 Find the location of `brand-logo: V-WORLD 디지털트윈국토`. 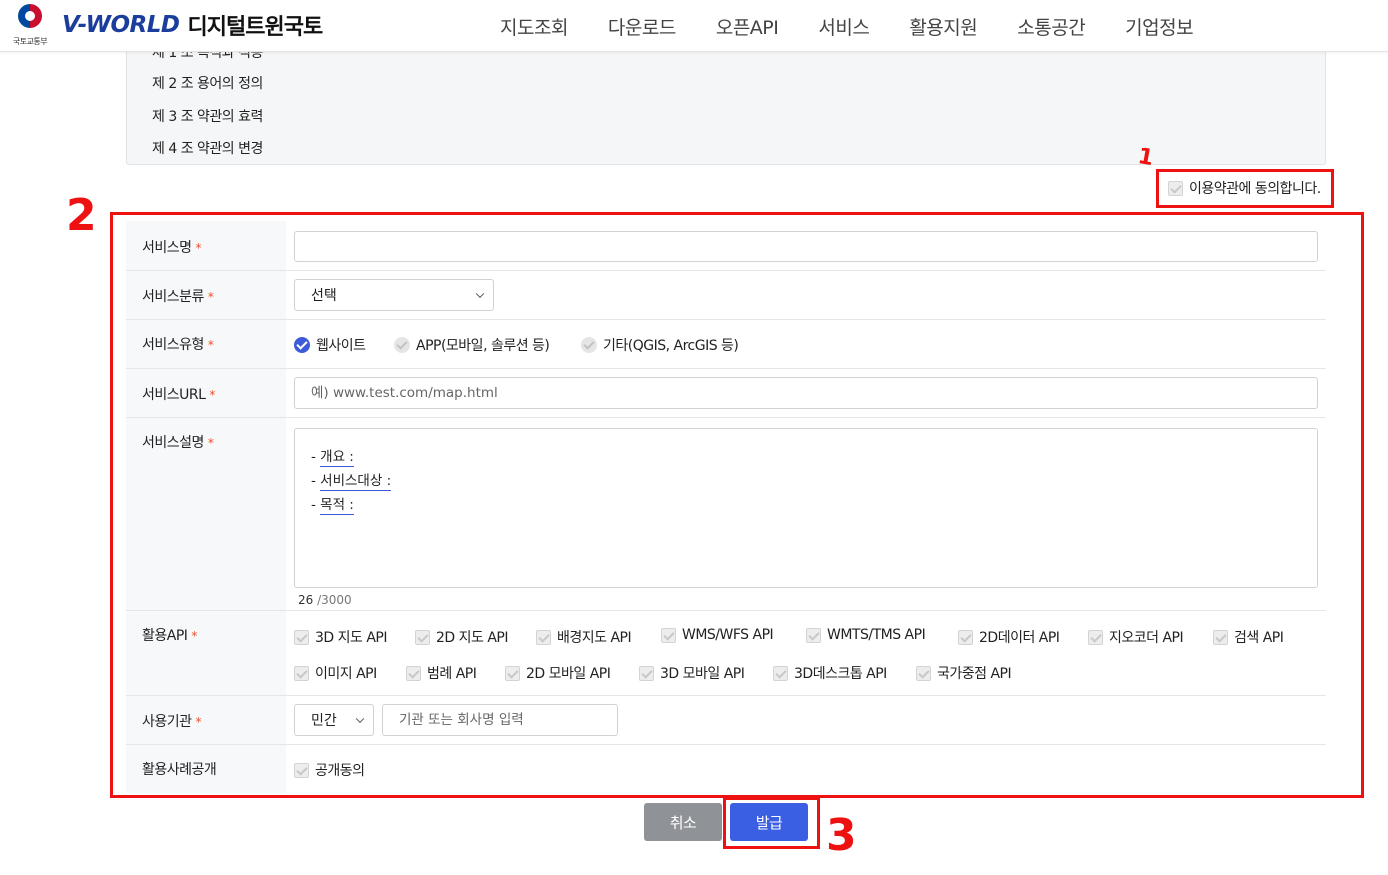

brand-logo: V-WORLD 디지털트윈국토 is located at coordinates (193, 25).